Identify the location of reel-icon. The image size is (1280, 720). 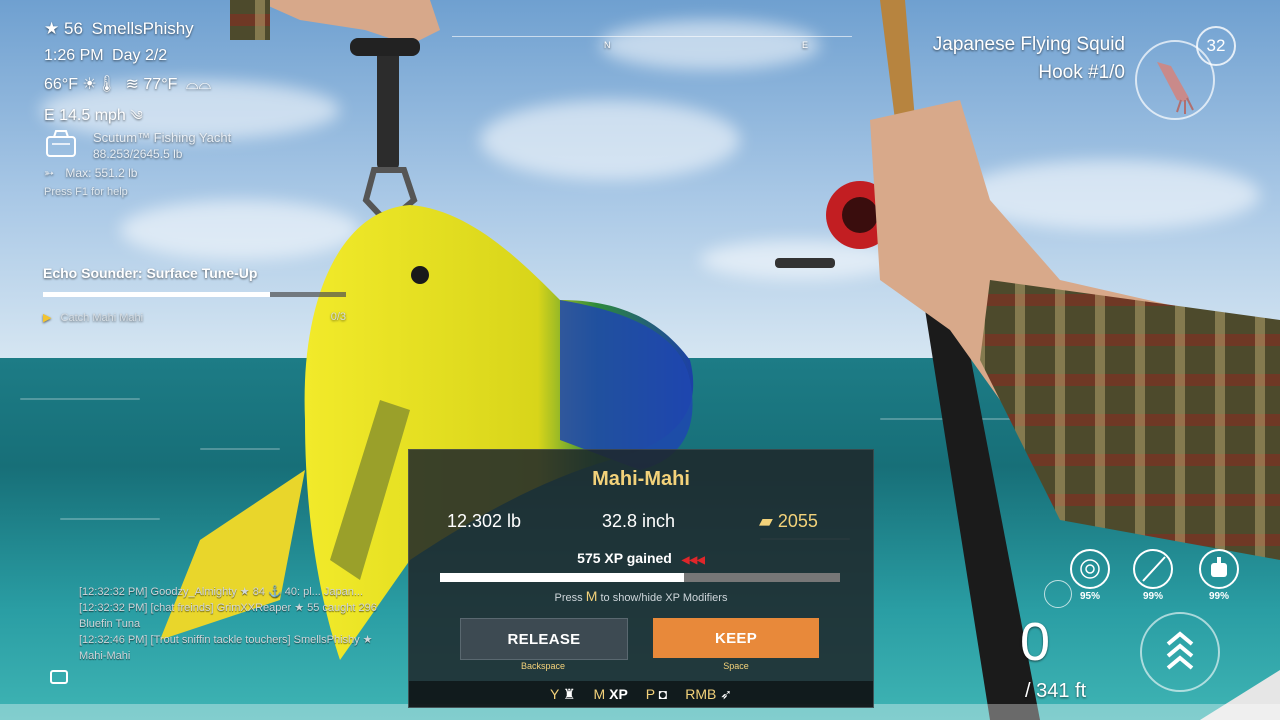
(1219, 567).